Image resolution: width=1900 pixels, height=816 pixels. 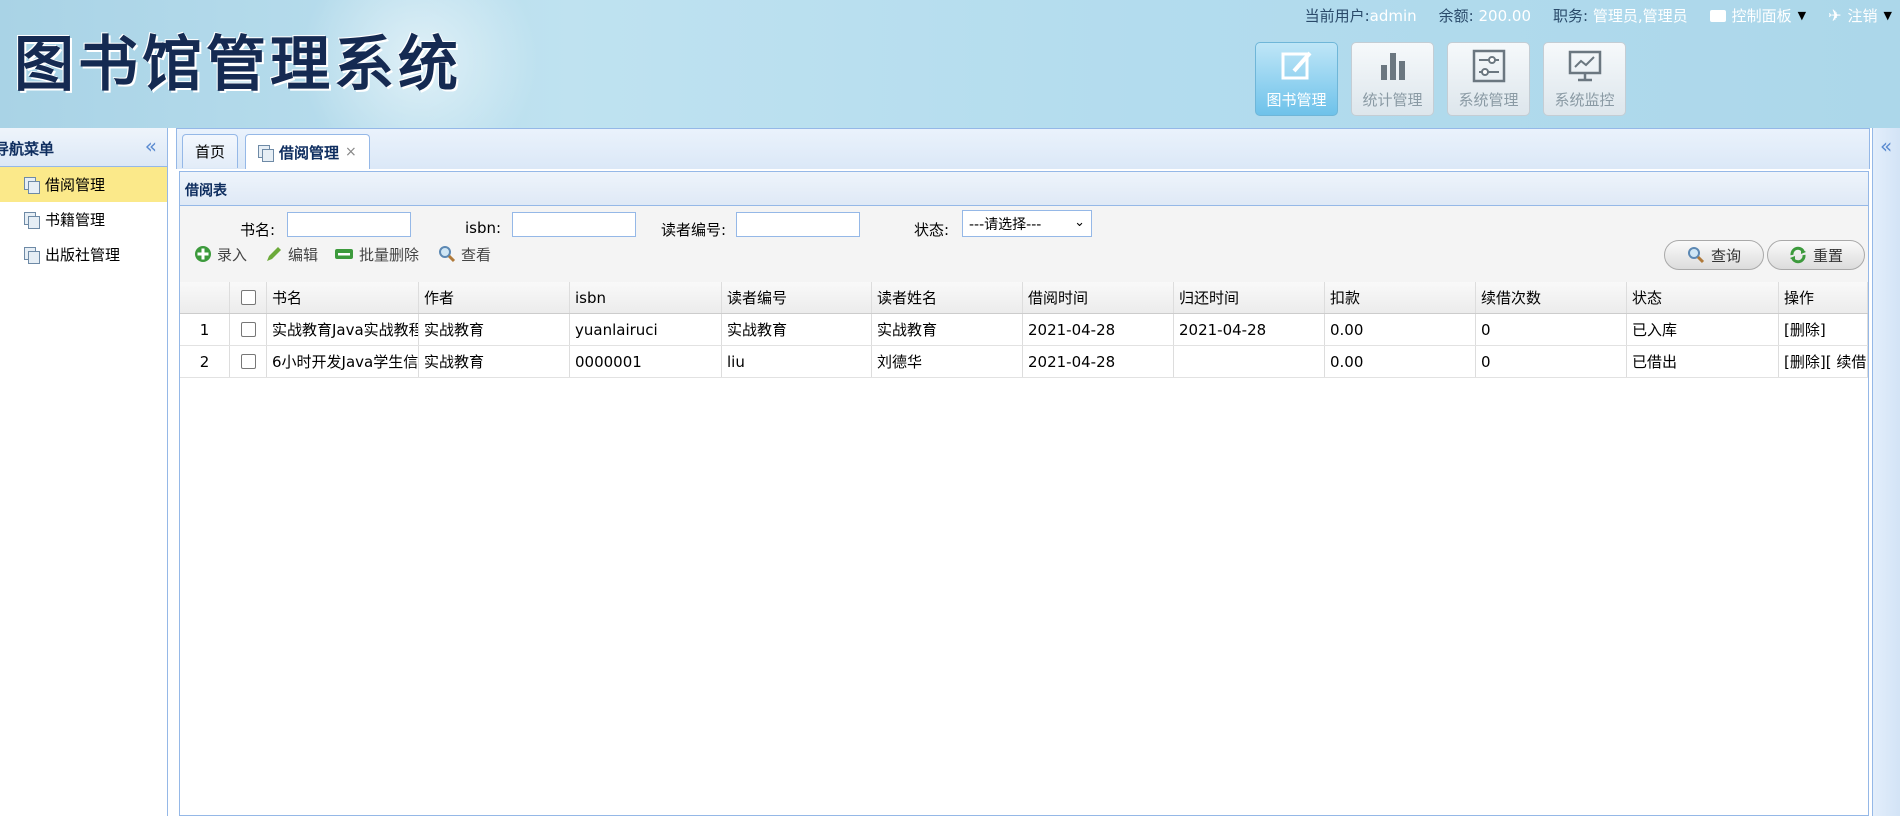 What do you see at coordinates (75, 185) in the screenshot?
I see `sidebar-item-label: 借阅管理` at bounding box center [75, 185].